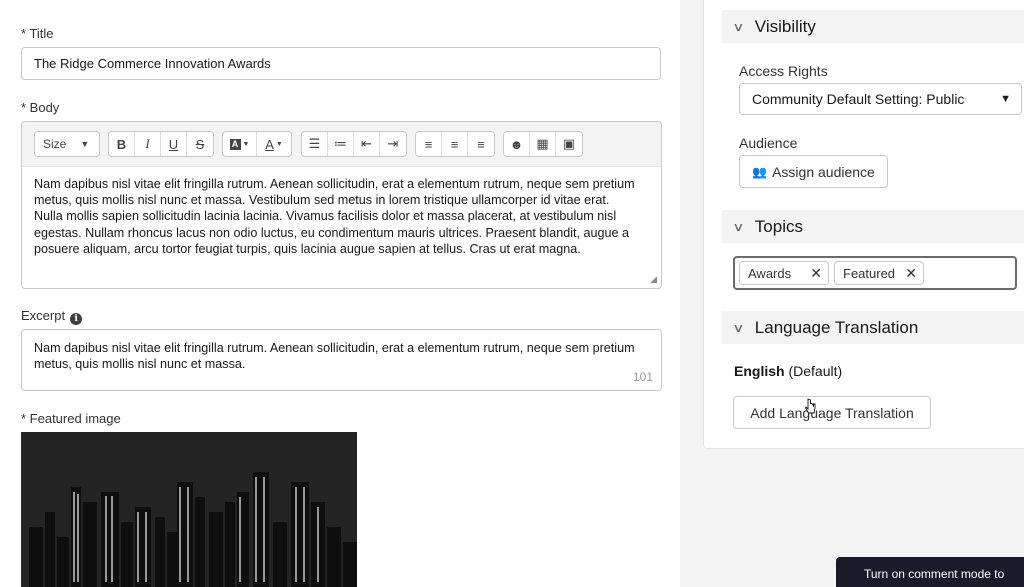  I want to click on default-language-suffix: (Default), so click(815, 371).